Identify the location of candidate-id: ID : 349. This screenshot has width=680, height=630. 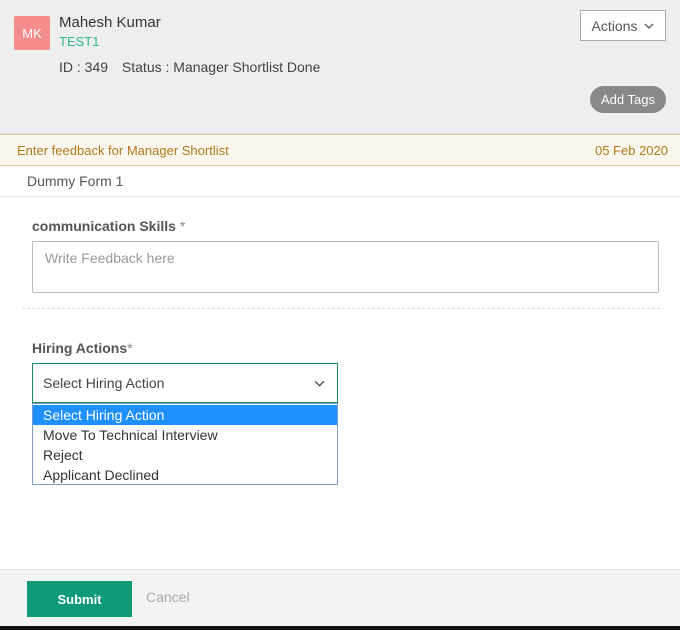
(84, 67).